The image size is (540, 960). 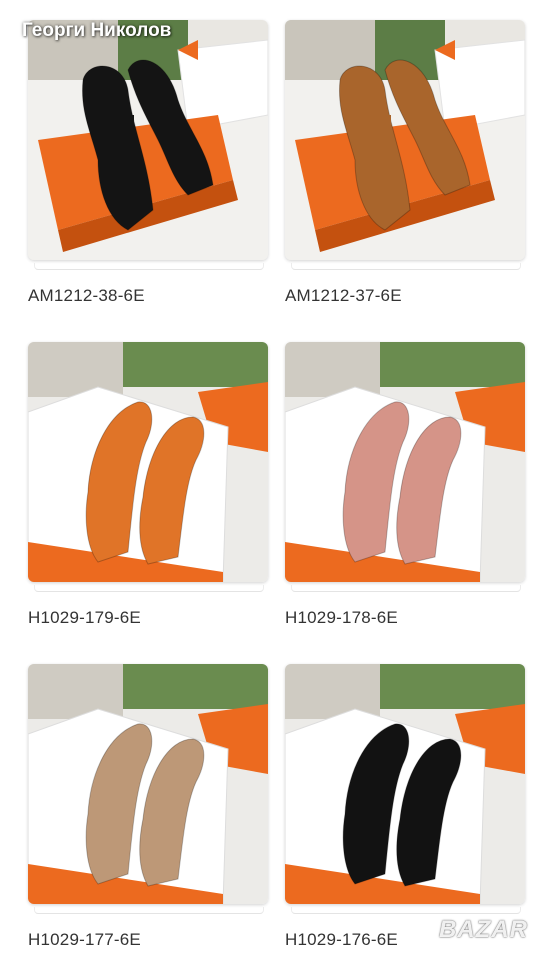 What do you see at coordinates (341, 940) in the screenshot?
I see `product-code: H1029-176-6E` at bounding box center [341, 940].